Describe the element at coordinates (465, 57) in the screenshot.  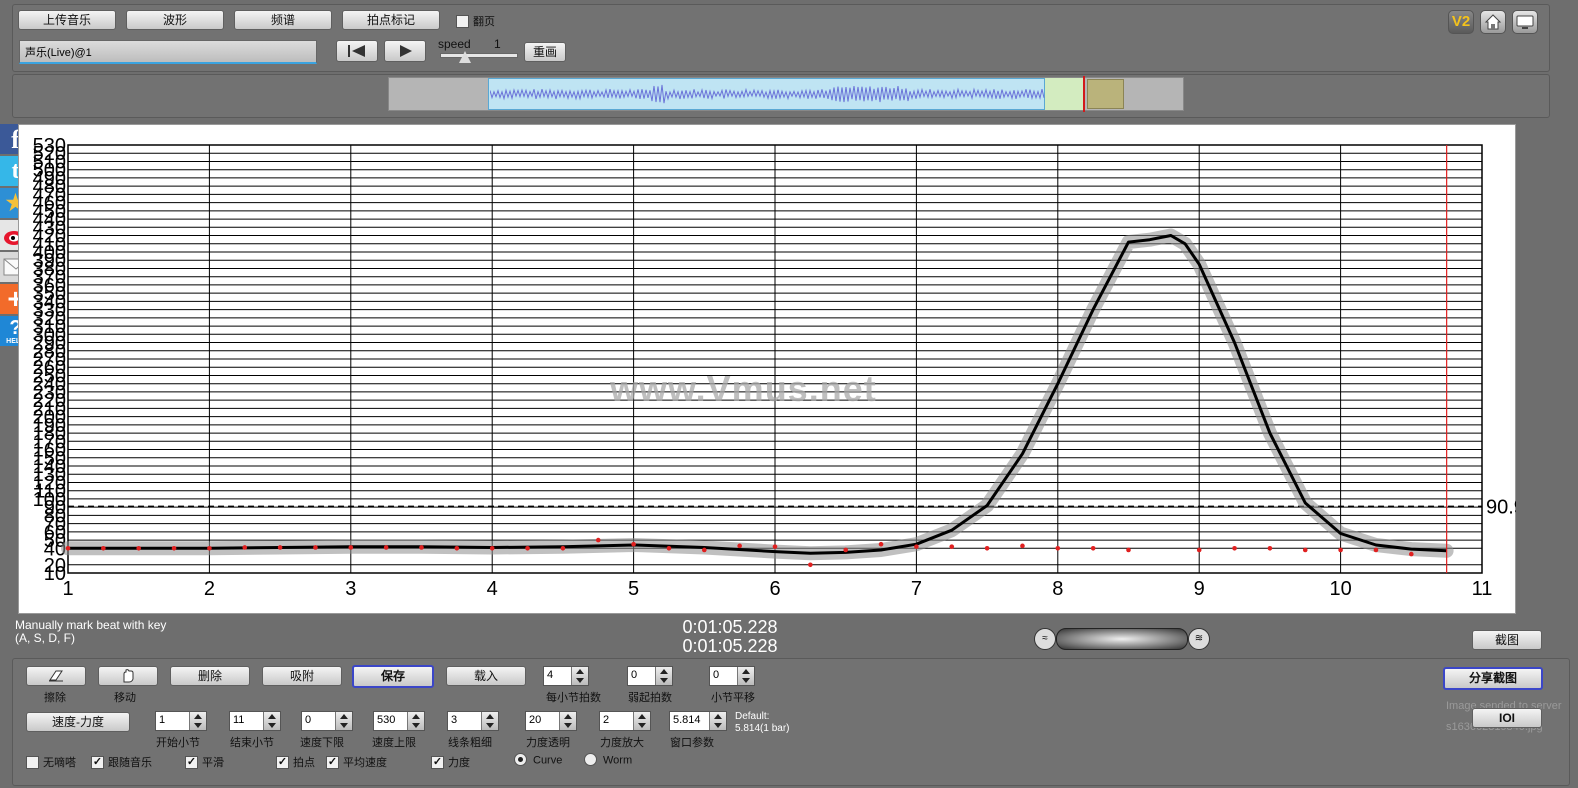
I see `speed-slider-handle` at that location.